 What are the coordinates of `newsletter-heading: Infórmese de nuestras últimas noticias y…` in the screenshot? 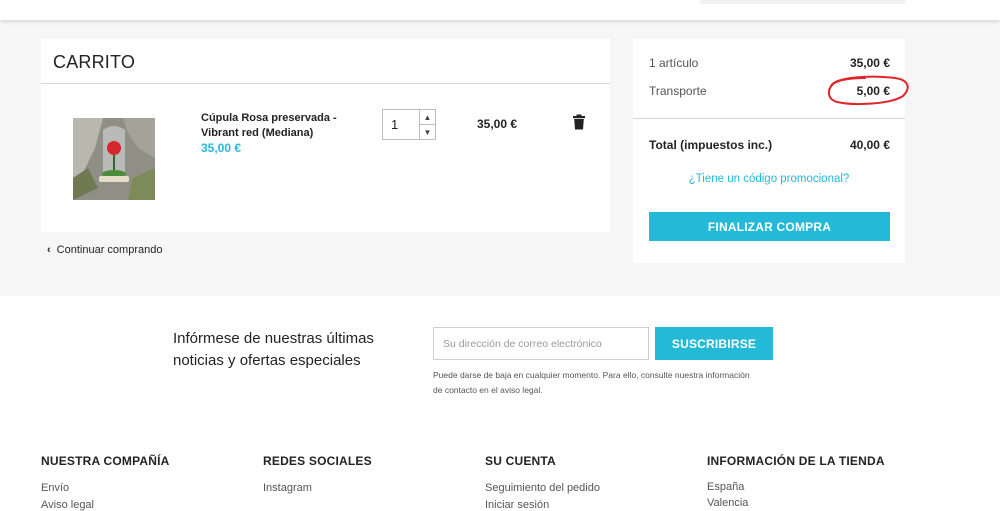 It's located at (273, 349).